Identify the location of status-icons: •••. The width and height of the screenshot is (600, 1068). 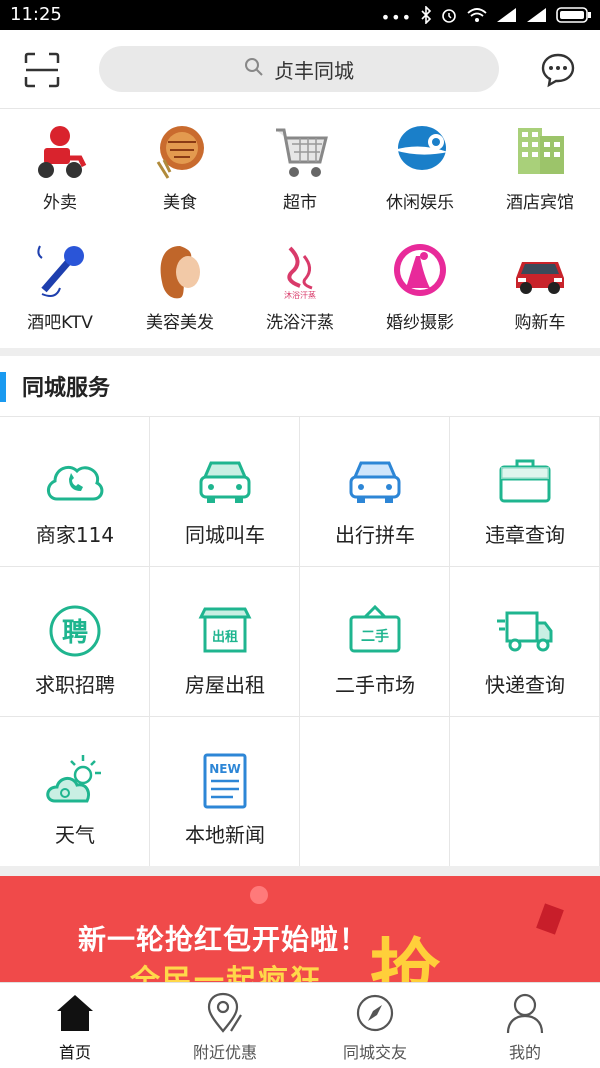
(486, 16).